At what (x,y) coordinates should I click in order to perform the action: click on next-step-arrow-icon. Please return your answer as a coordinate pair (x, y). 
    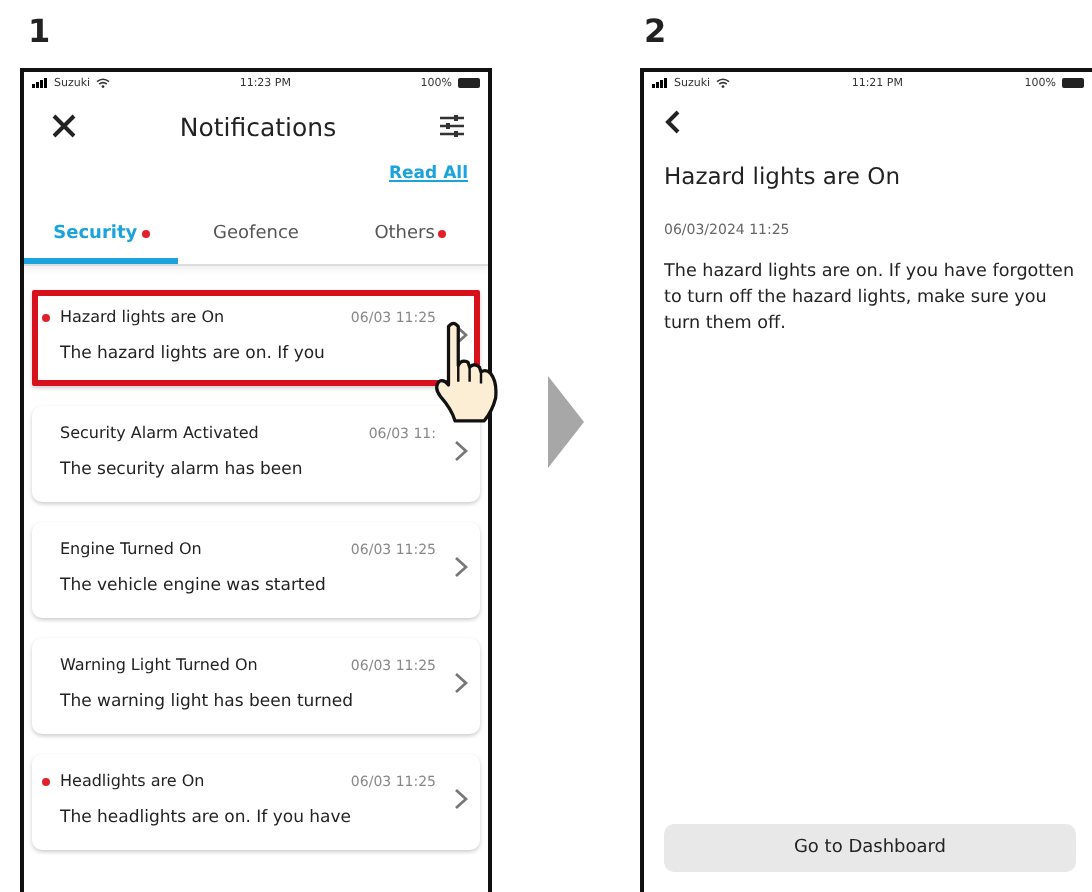
    Looking at the image, I should click on (566, 422).